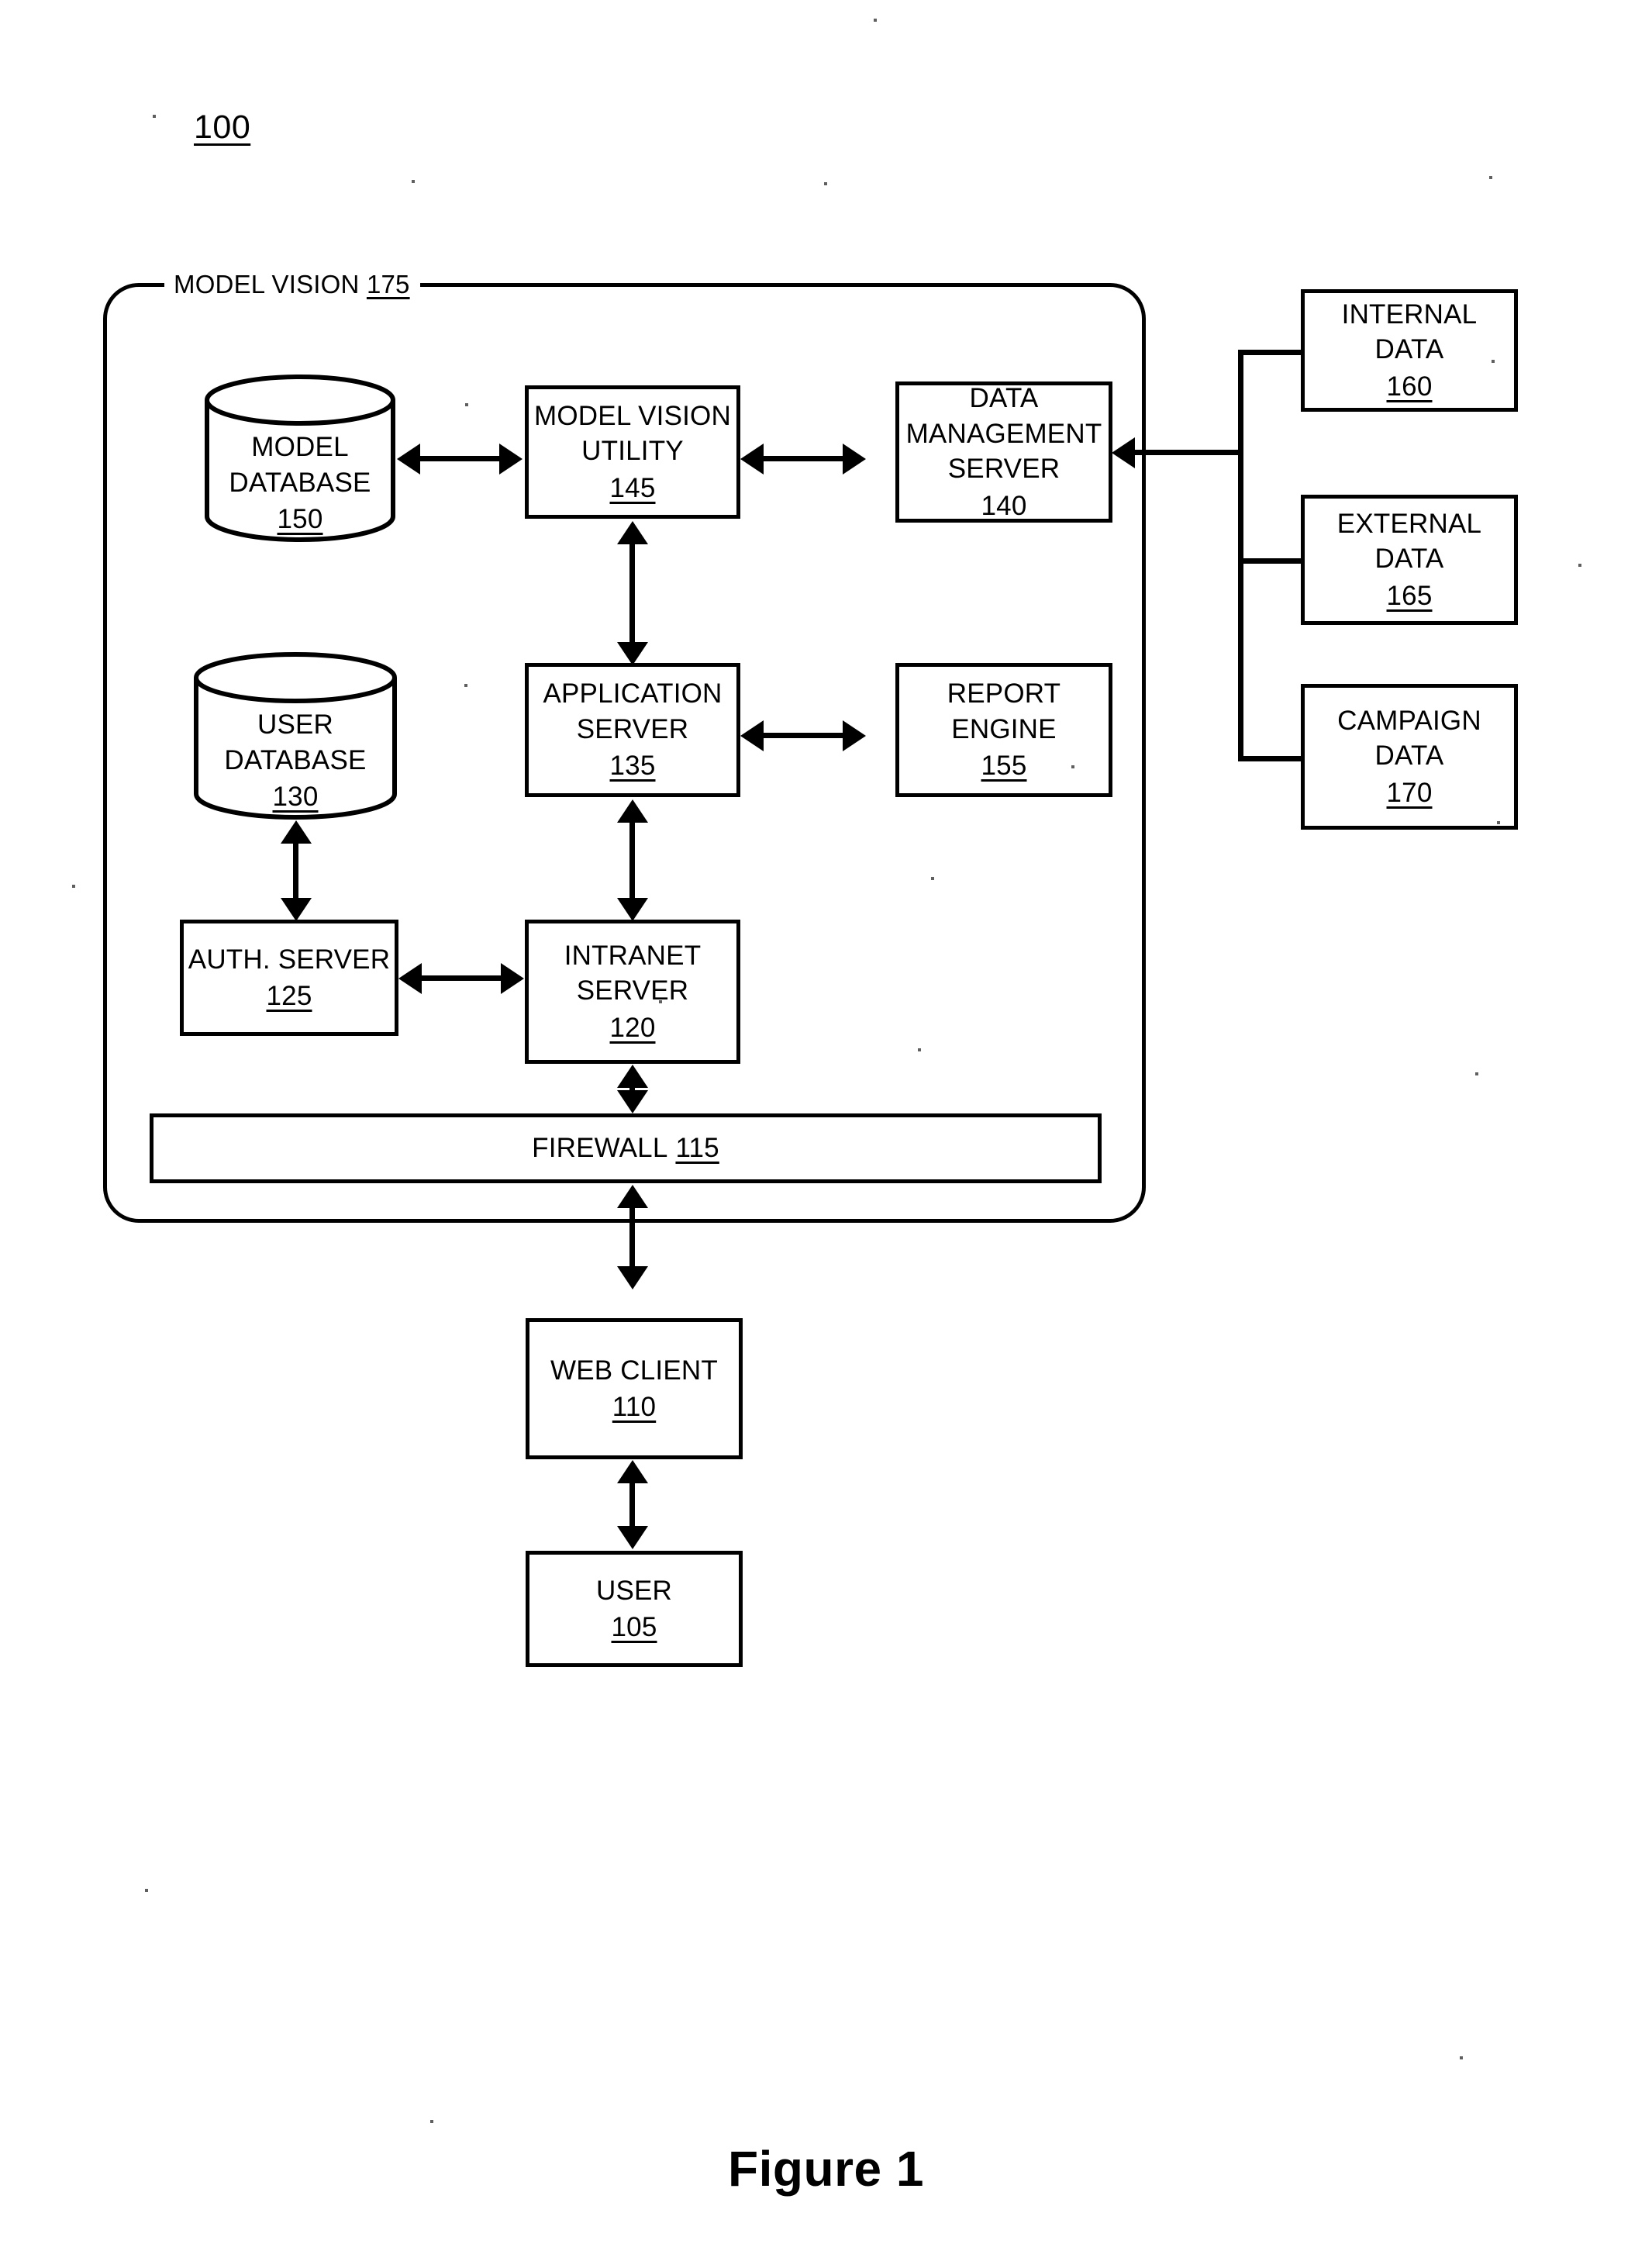  Describe the element at coordinates (511, 459) in the screenshot. I see `arrowhead-right-model-vision-utility` at that location.